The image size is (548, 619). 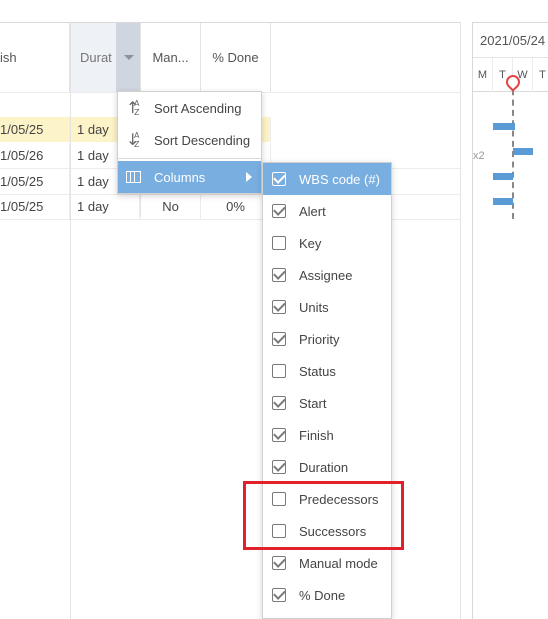 What do you see at coordinates (339, 179) in the screenshot?
I see `column-toggle-label: WBS code (#)` at bounding box center [339, 179].